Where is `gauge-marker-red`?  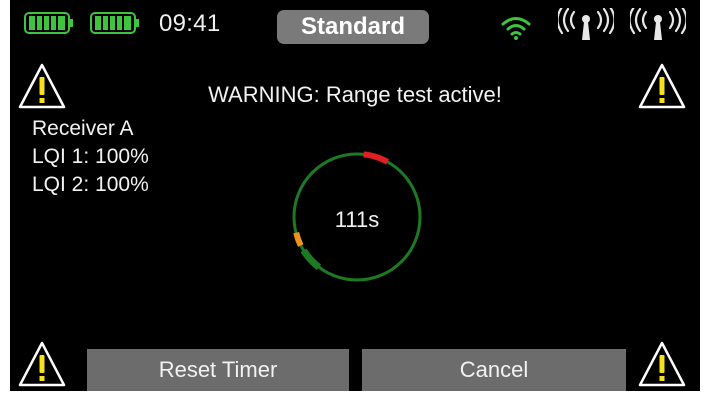
gauge-marker-red is located at coordinates (376, 158).